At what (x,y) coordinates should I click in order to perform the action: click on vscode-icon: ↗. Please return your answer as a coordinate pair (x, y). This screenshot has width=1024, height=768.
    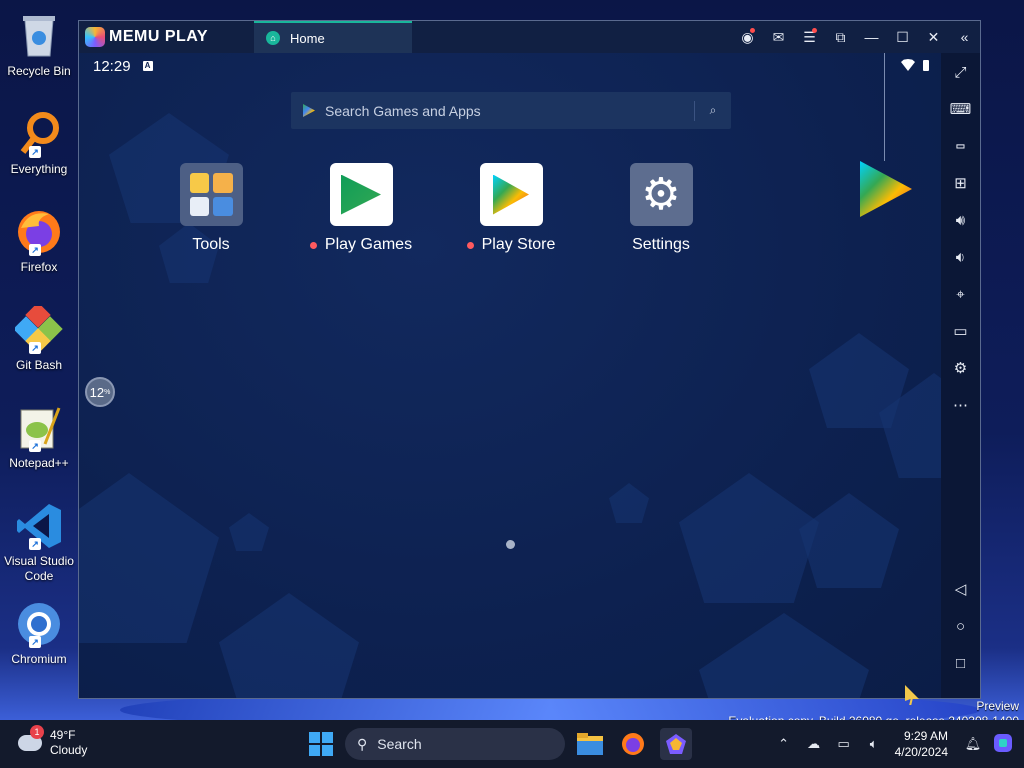
    Looking at the image, I should click on (39, 526).